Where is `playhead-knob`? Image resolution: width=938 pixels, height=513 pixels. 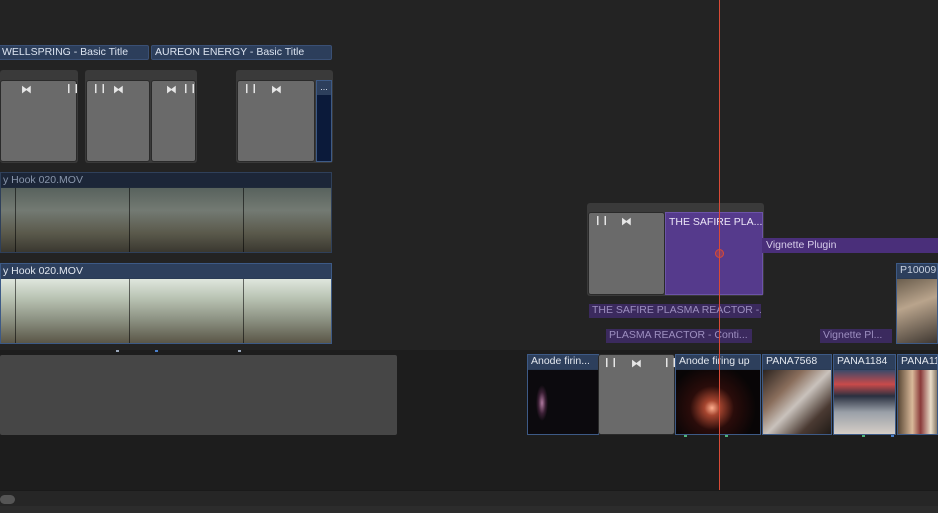 playhead-knob is located at coordinates (719, 253).